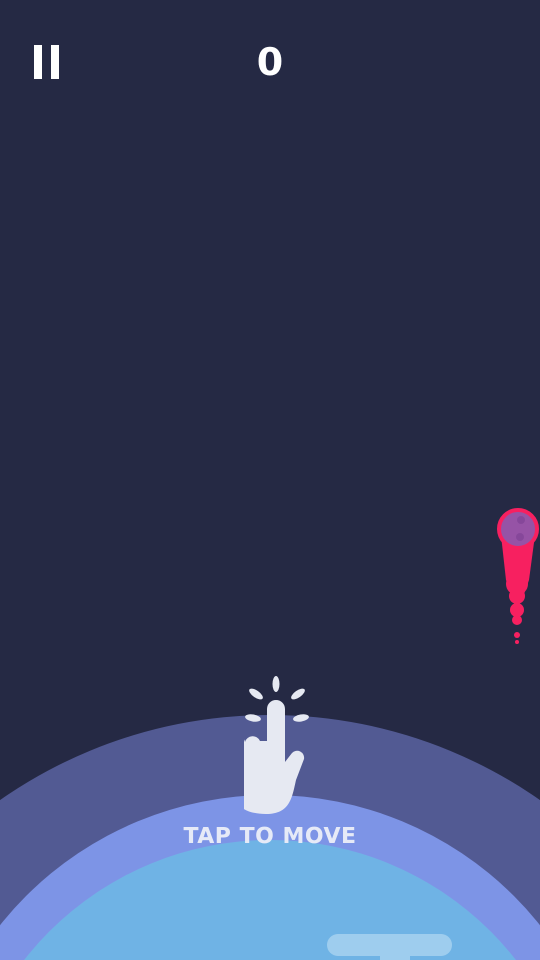  Describe the element at coordinates (270, 62) in the screenshot. I see `score: 0` at that location.